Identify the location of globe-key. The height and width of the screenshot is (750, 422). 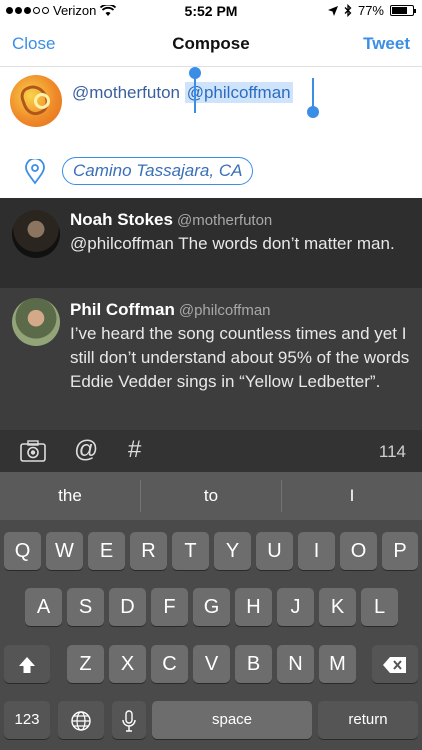
(81, 720).